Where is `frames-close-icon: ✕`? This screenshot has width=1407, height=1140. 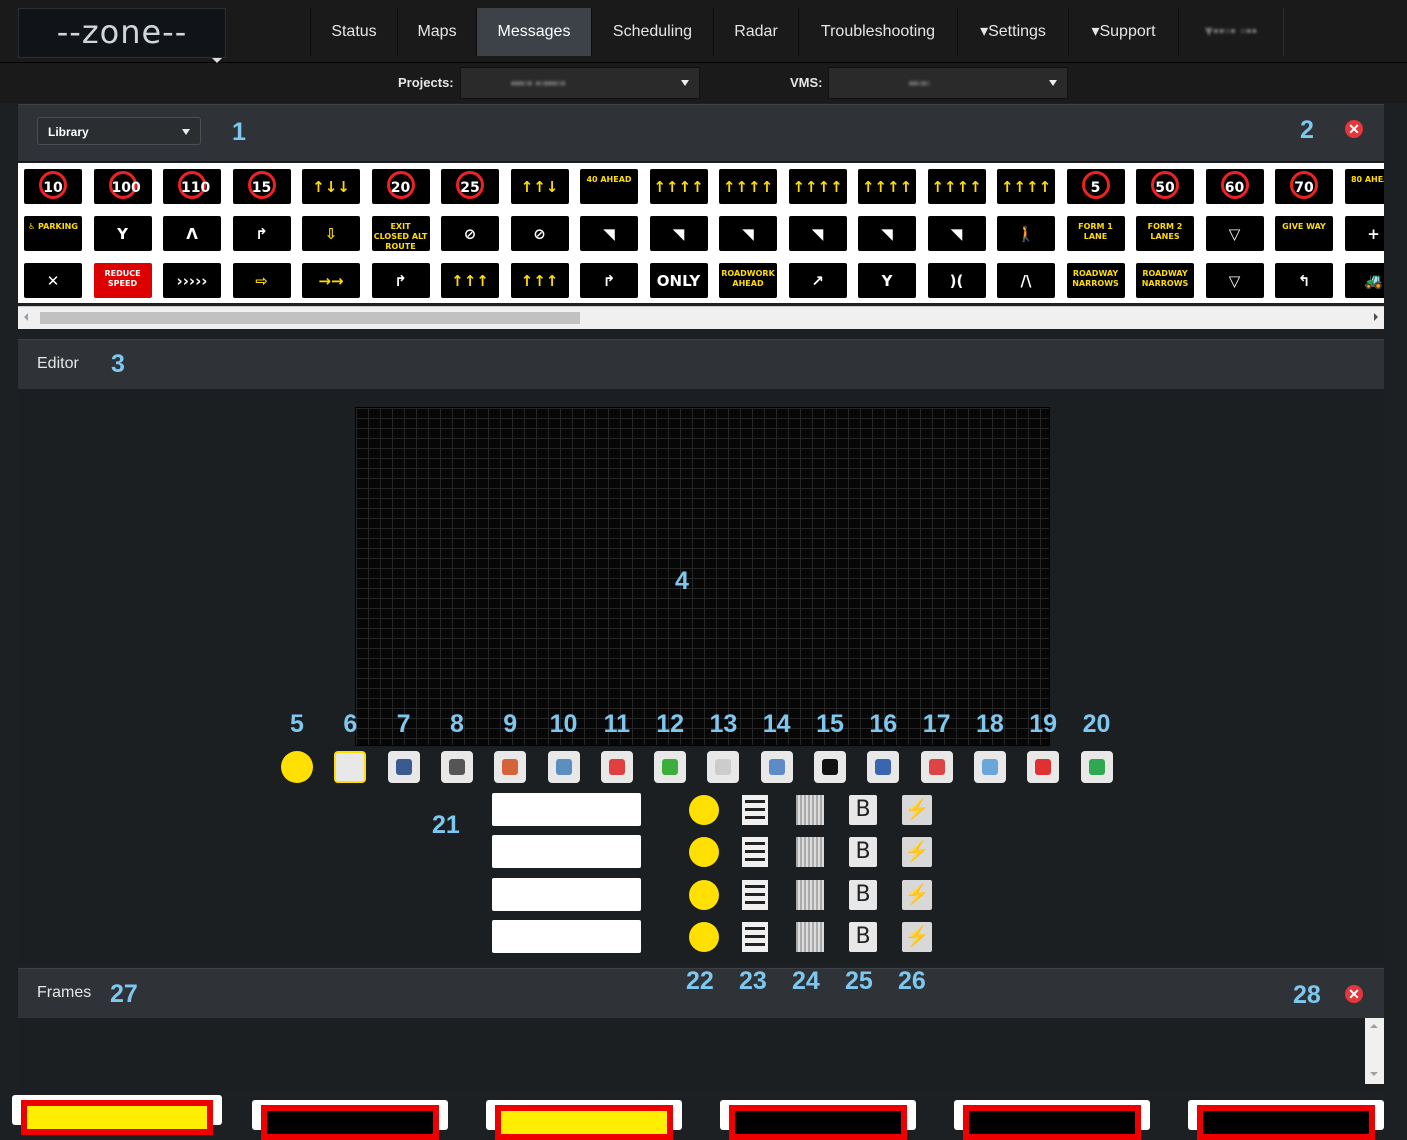
frames-close-icon: ✕ is located at coordinates (1354, 994).